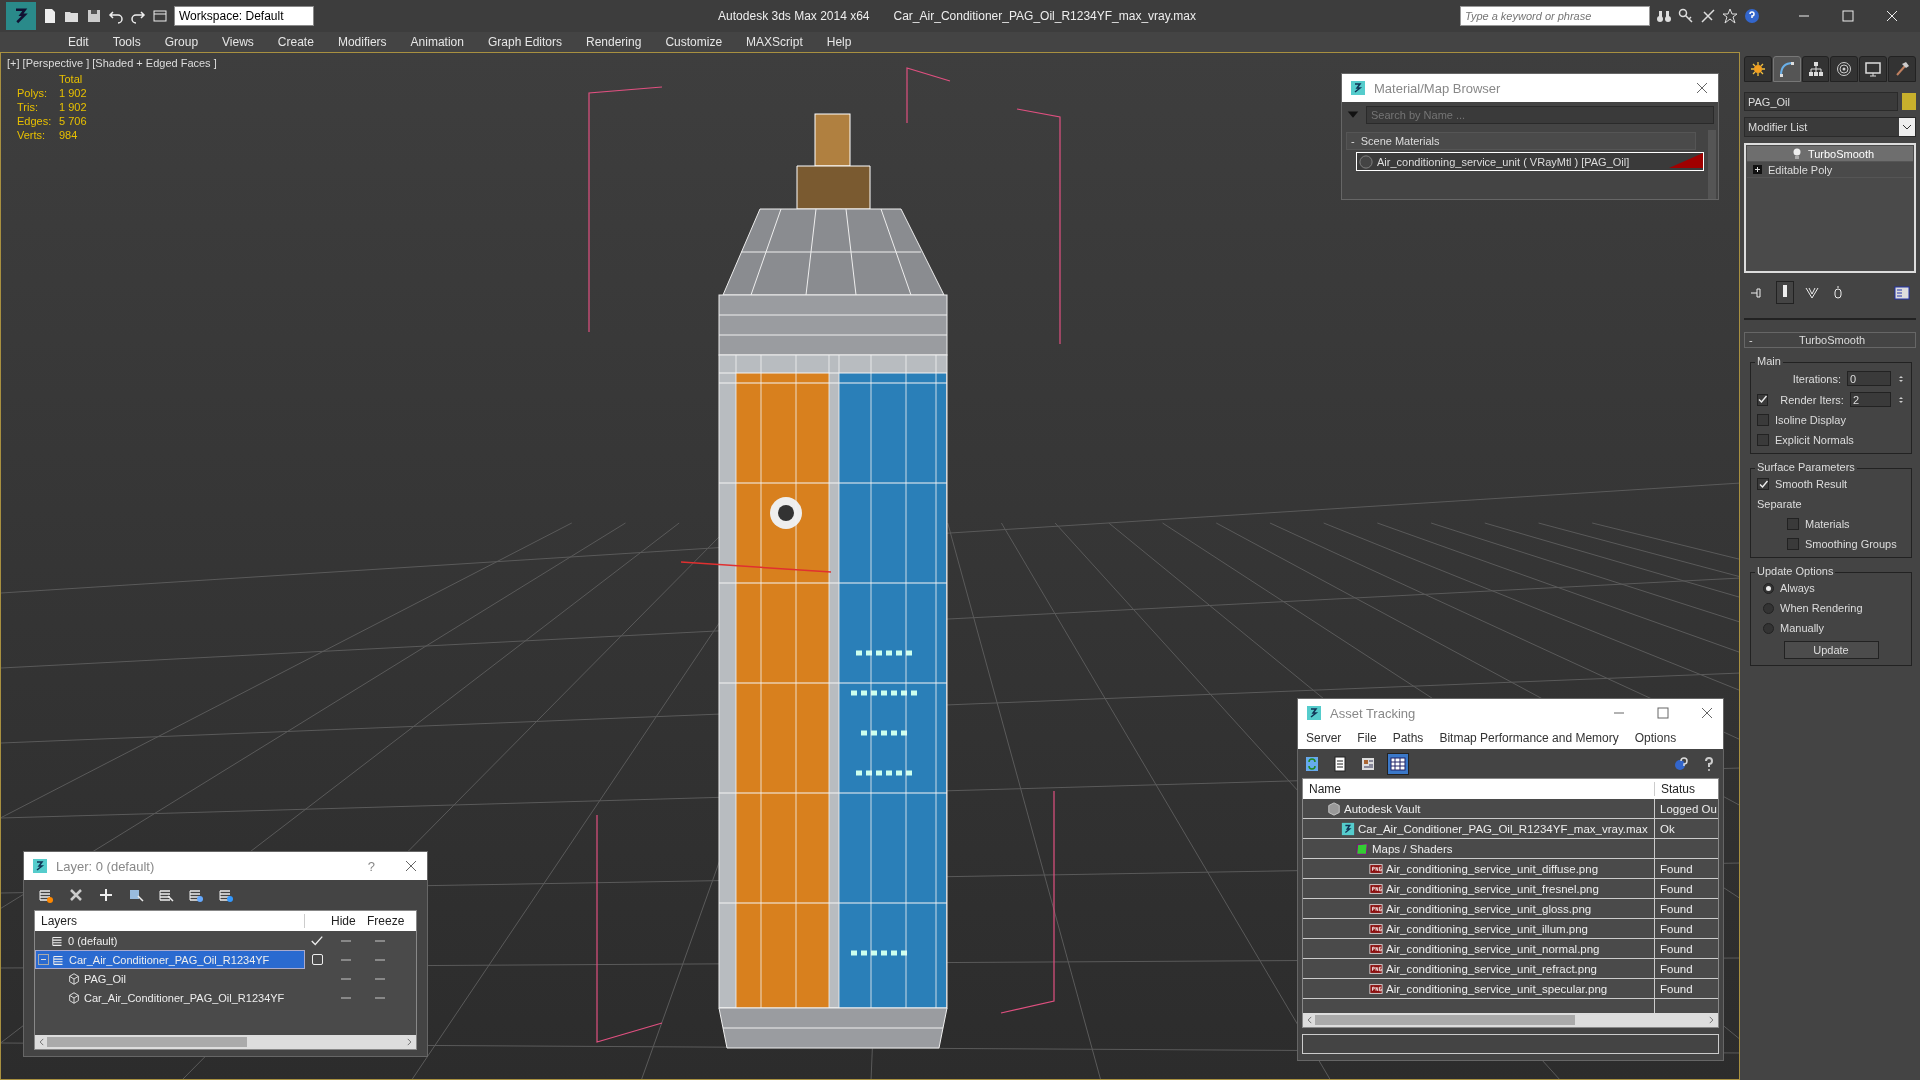 The width and height of the screenshot is (1920, 1080). I want to click on radio-button, so click(1768, 628).